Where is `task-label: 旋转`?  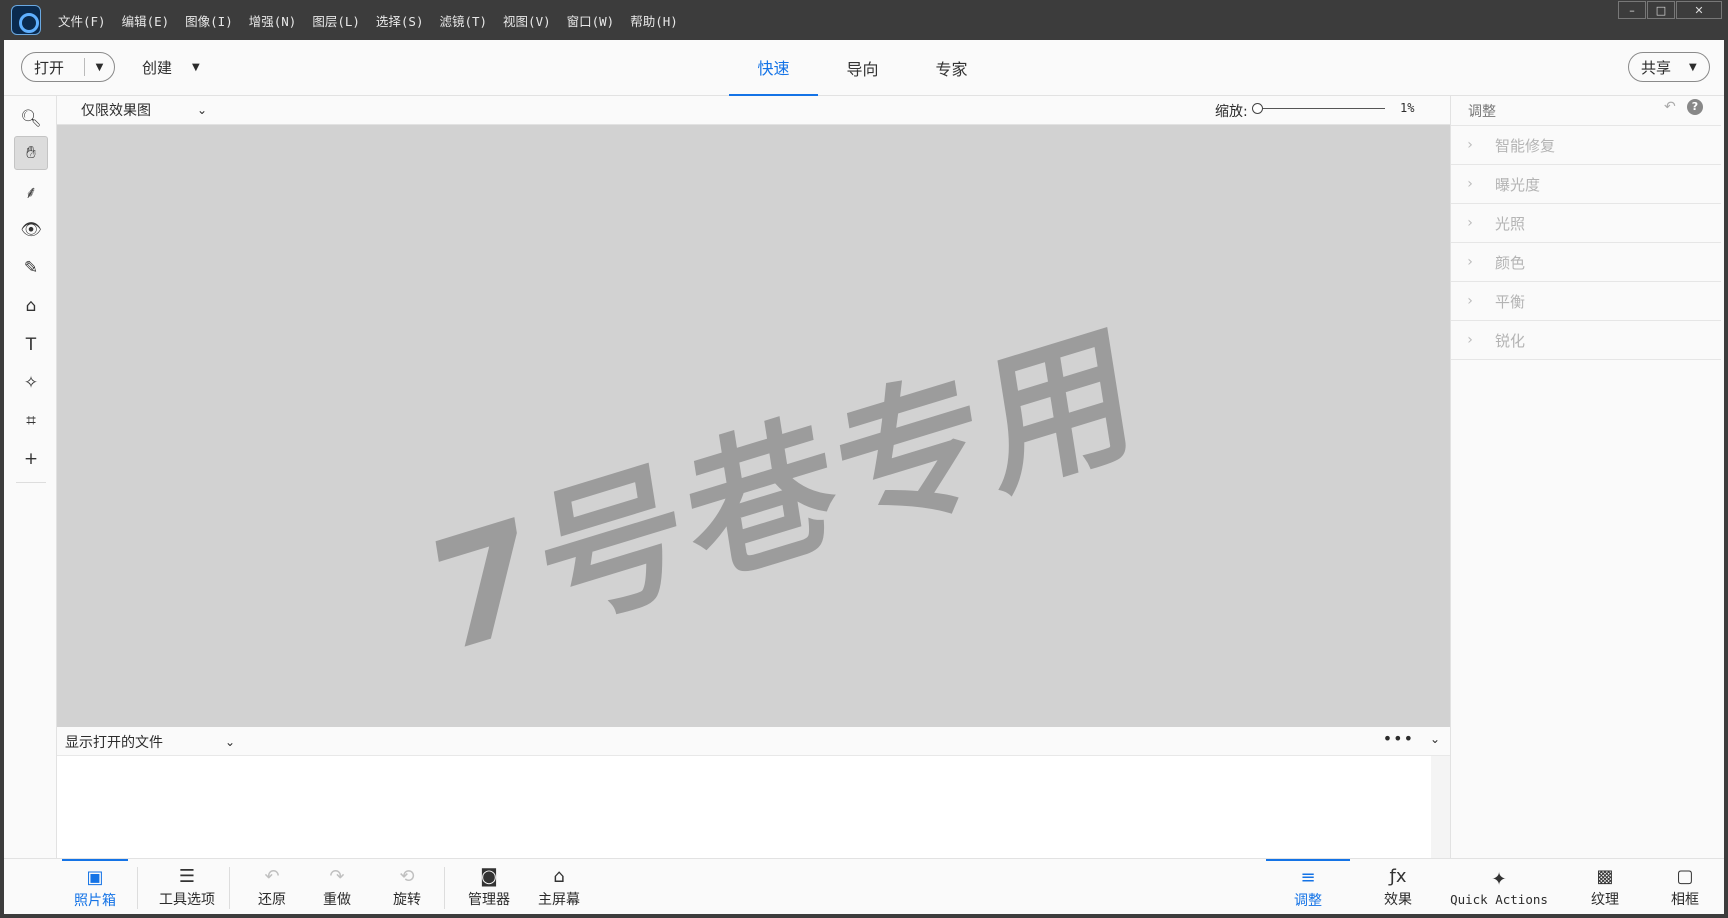 task-label: 旋转 is located at coordinates (407, 900).